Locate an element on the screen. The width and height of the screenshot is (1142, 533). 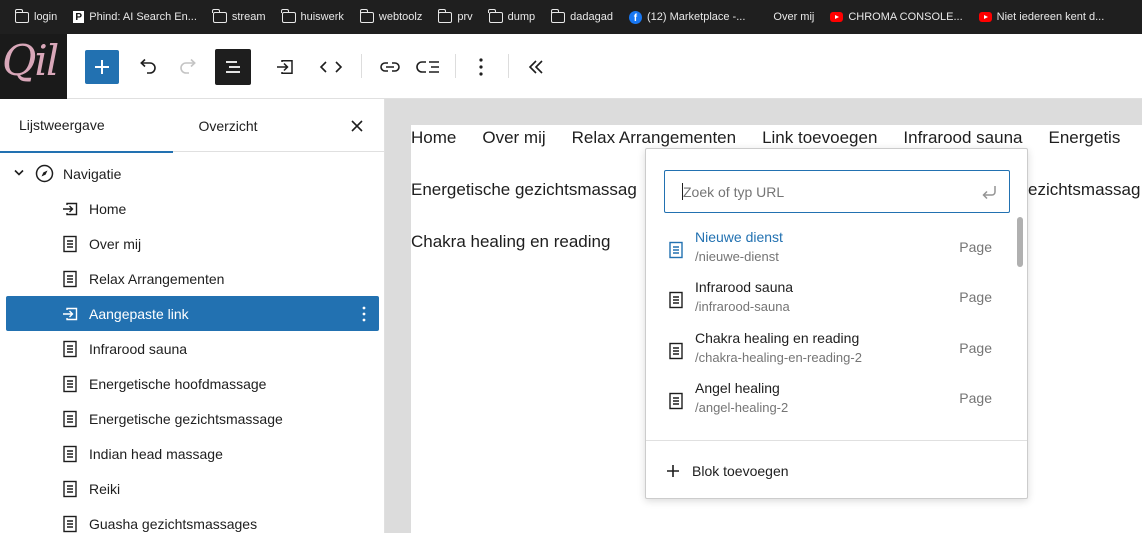
tree-root-navigatie: Navigatie is located at coordinates (192, 173).